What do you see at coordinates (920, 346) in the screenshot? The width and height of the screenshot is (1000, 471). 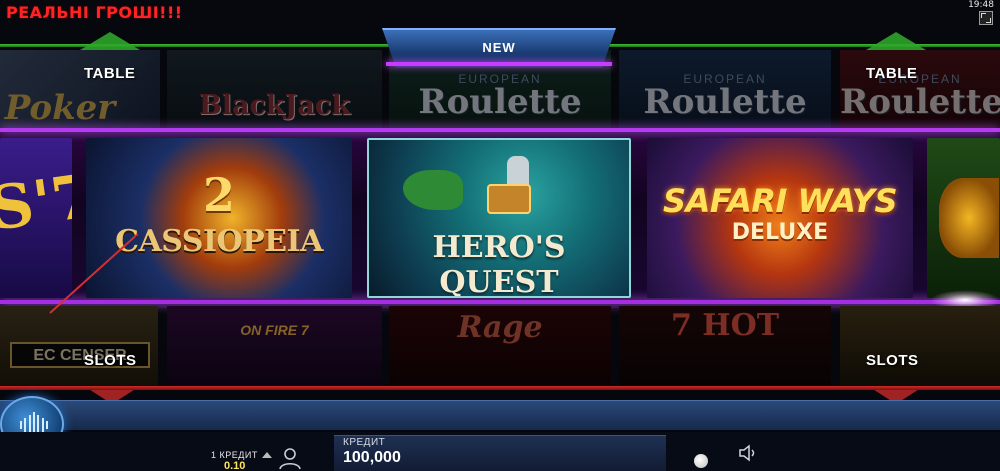 I see `game-tile-slot-right` at bounding box center [920, 346].